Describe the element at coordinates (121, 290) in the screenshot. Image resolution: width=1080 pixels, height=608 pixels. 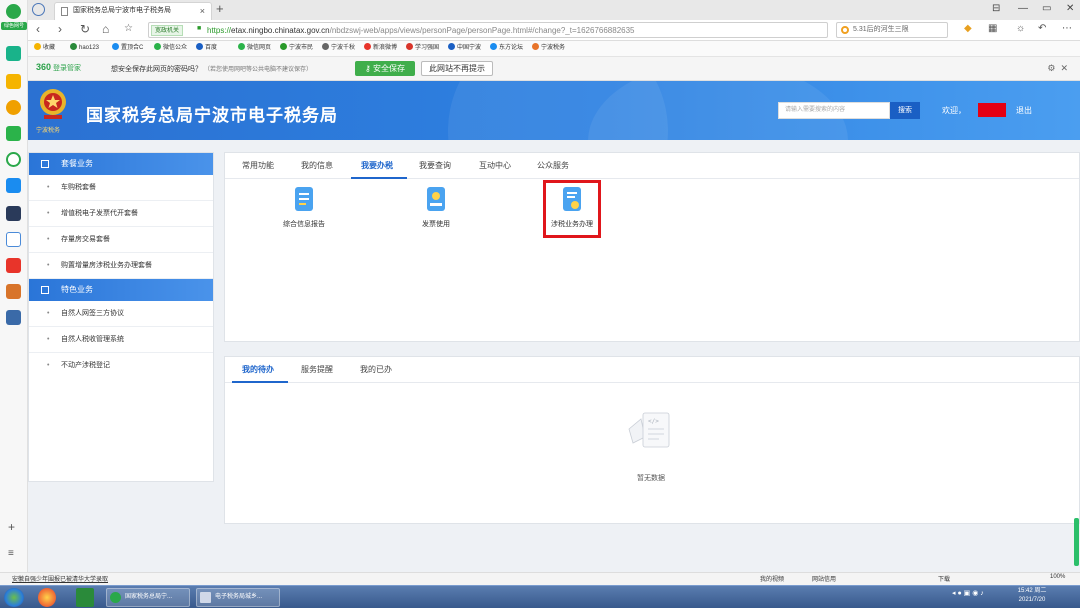
I see `sidebar-group-special: 特色业务` at that location.